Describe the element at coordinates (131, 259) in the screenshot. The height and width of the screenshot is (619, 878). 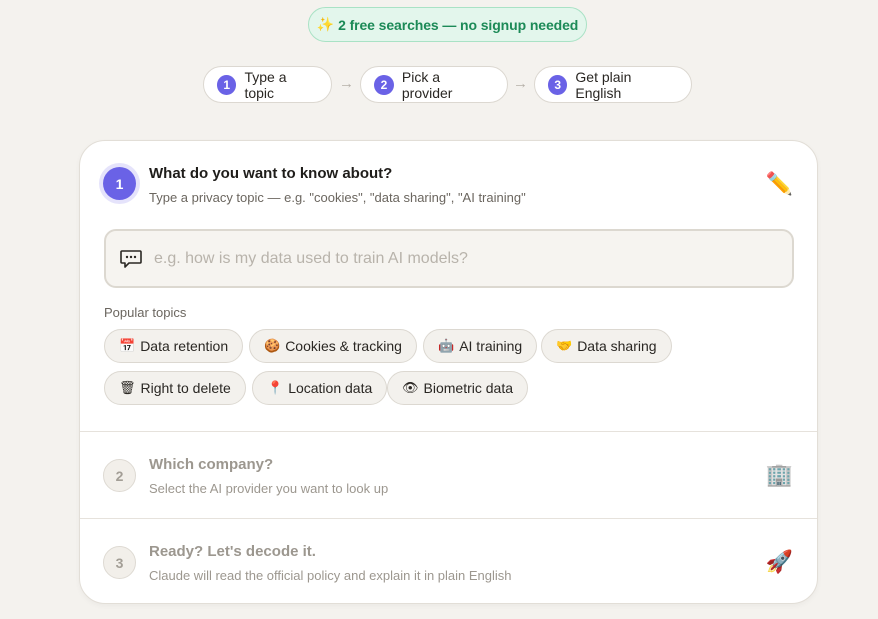
I see `chat-bubble-icon` at that location.